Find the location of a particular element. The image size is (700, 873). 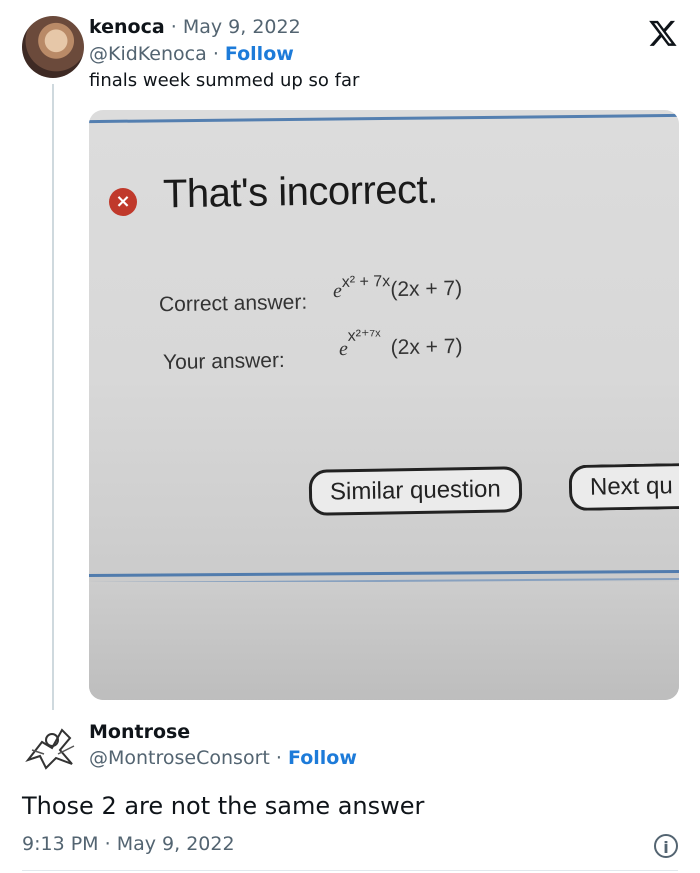

monitor-bezel is located at coordinates (384, 641).